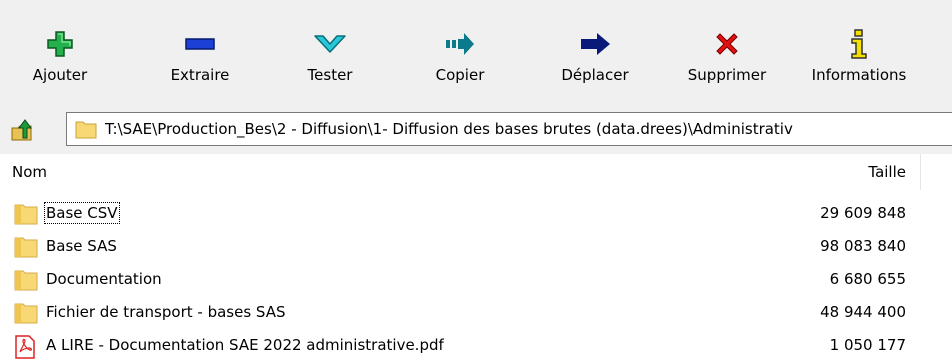 The width and height of the screenshot is (952, 363). Describe the element at coordinates (330, 44) in the screenshot. I see `test-check-icon` at that location.